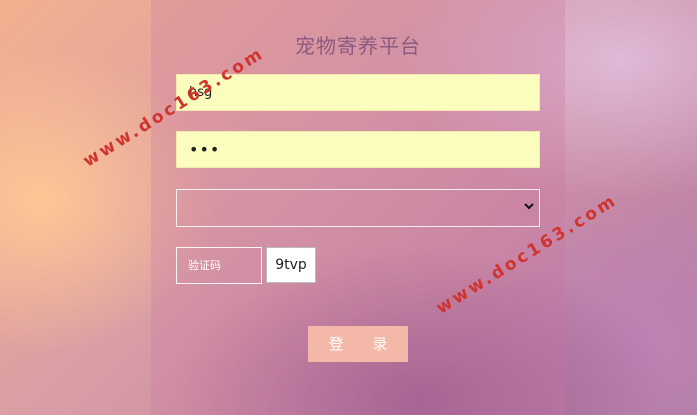 This screenshot has height=415, width=697. I want to click on password-field: •••, so click(358, 149).